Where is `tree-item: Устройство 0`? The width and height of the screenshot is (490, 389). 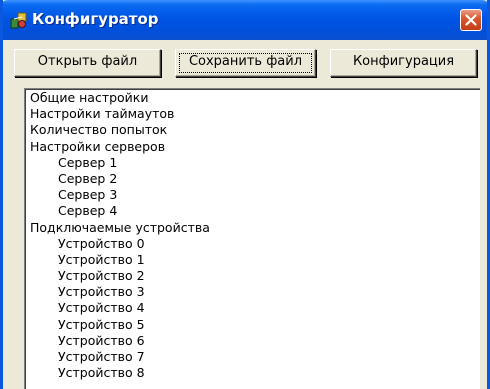 tree-item: Устройство 0 is located at coordinates (120, 244).